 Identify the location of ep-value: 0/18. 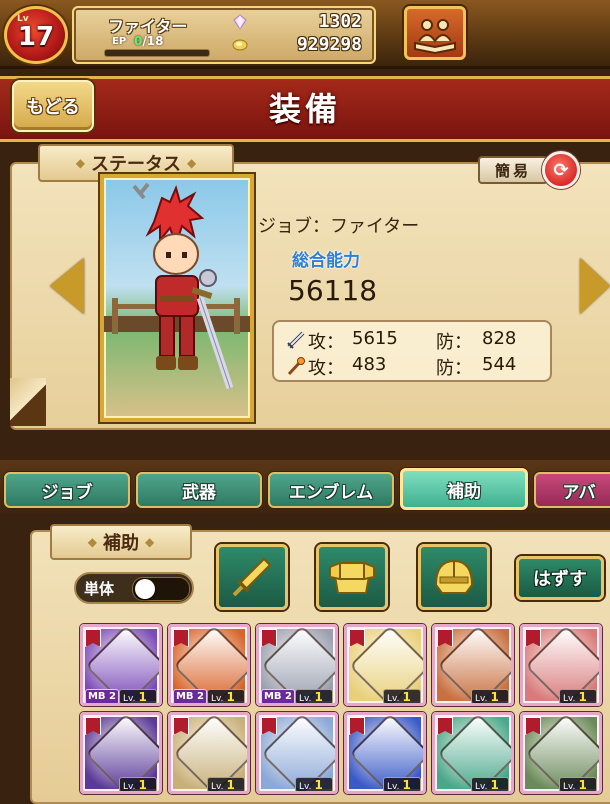
(148, 41).